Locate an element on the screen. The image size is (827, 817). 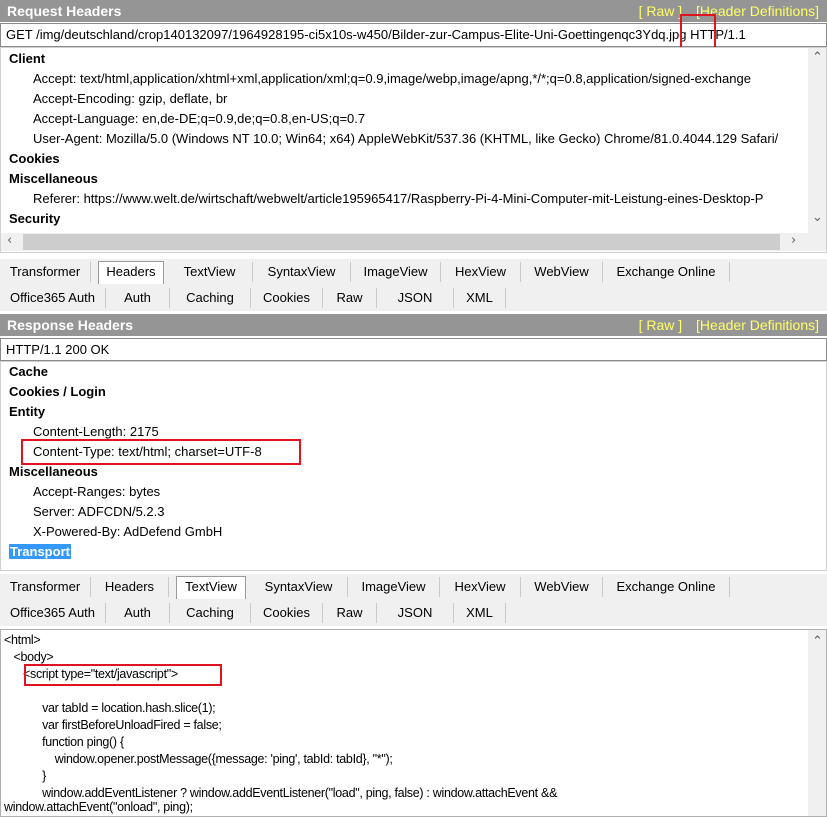
textview-vertical-scrollbar: ⌃ is located at coordinates (817, 723).